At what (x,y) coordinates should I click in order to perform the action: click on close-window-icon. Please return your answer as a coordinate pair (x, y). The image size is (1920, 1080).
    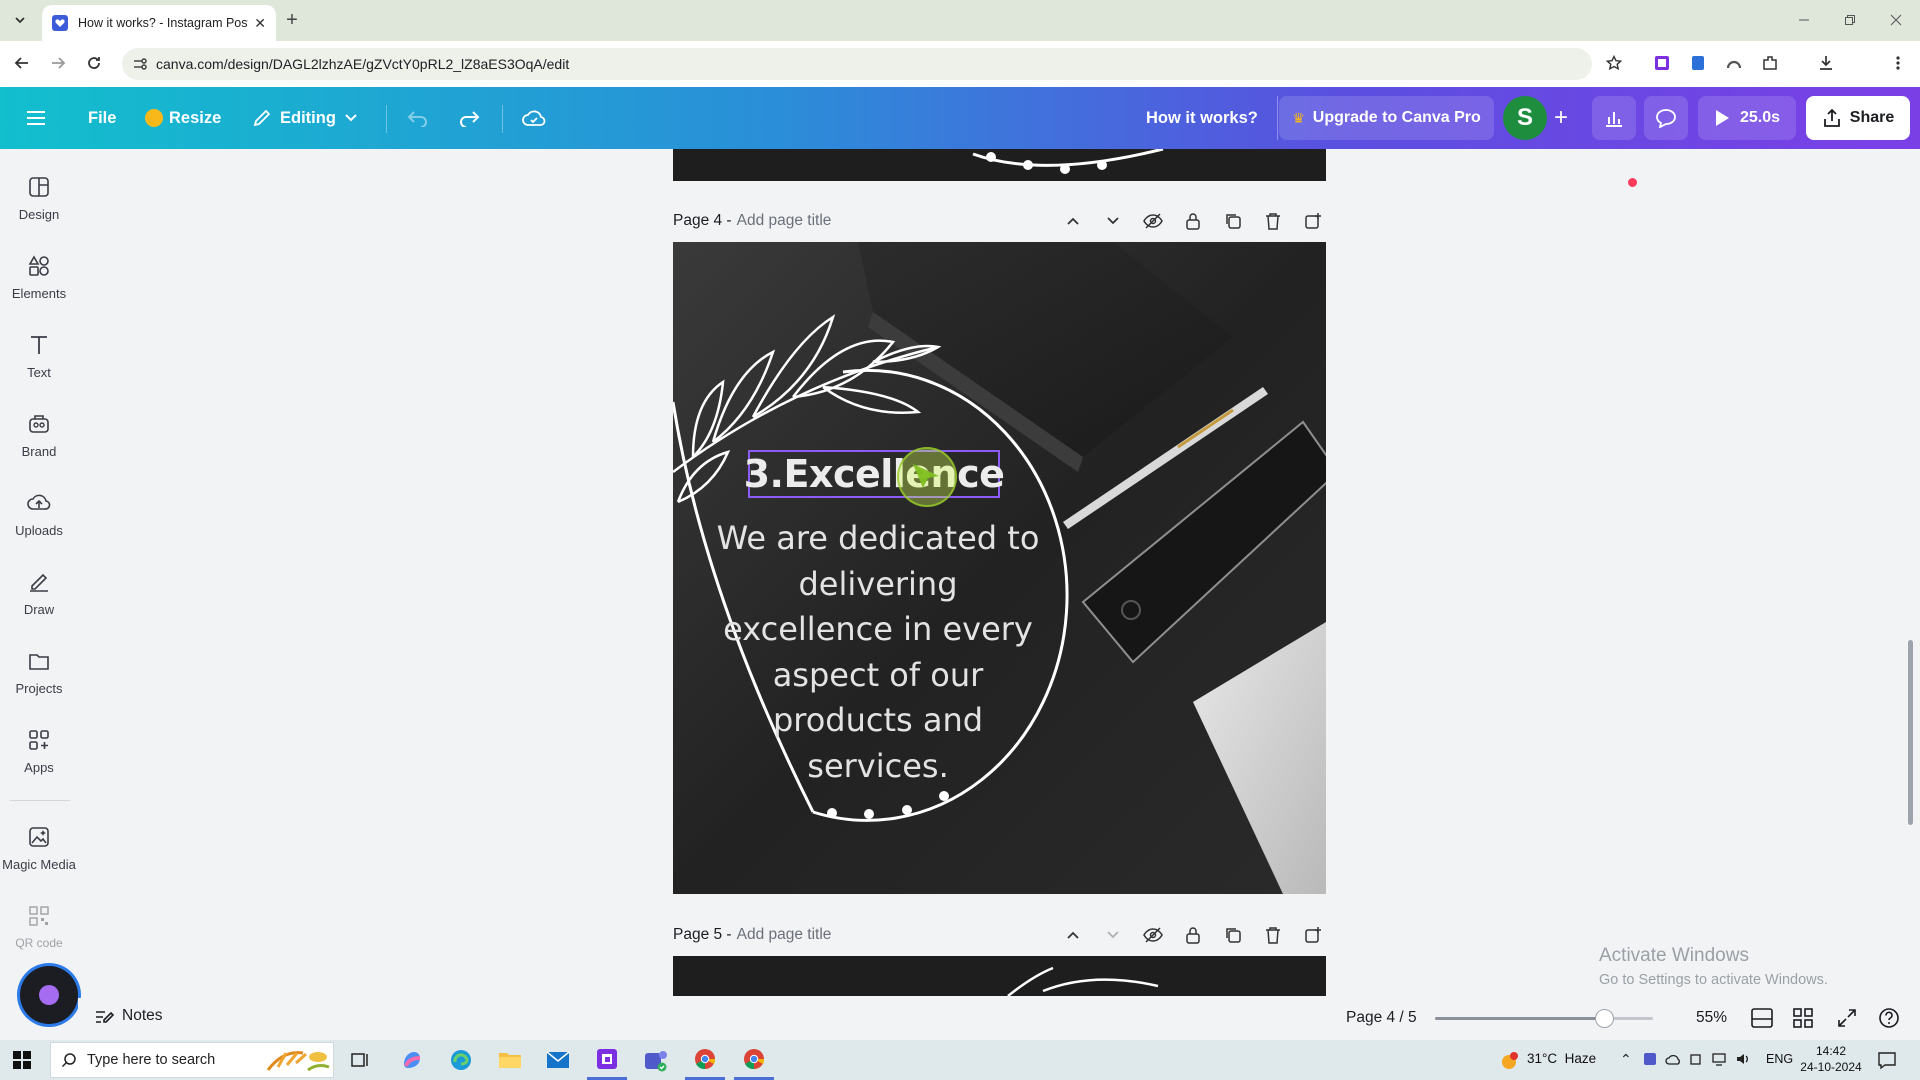
    Looking at the image, I should click on (1896, 20).